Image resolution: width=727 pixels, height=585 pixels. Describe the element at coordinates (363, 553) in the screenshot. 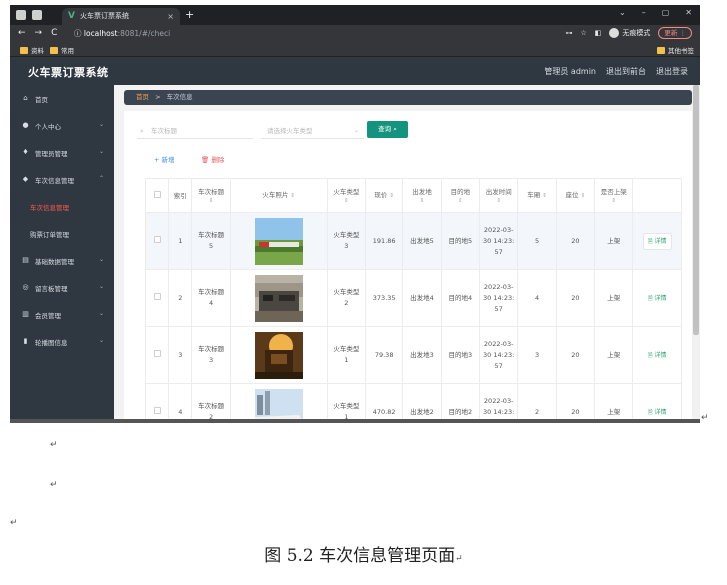

I see `figure-caption: 图 5.2 车次信息管理页面↵` at that location.